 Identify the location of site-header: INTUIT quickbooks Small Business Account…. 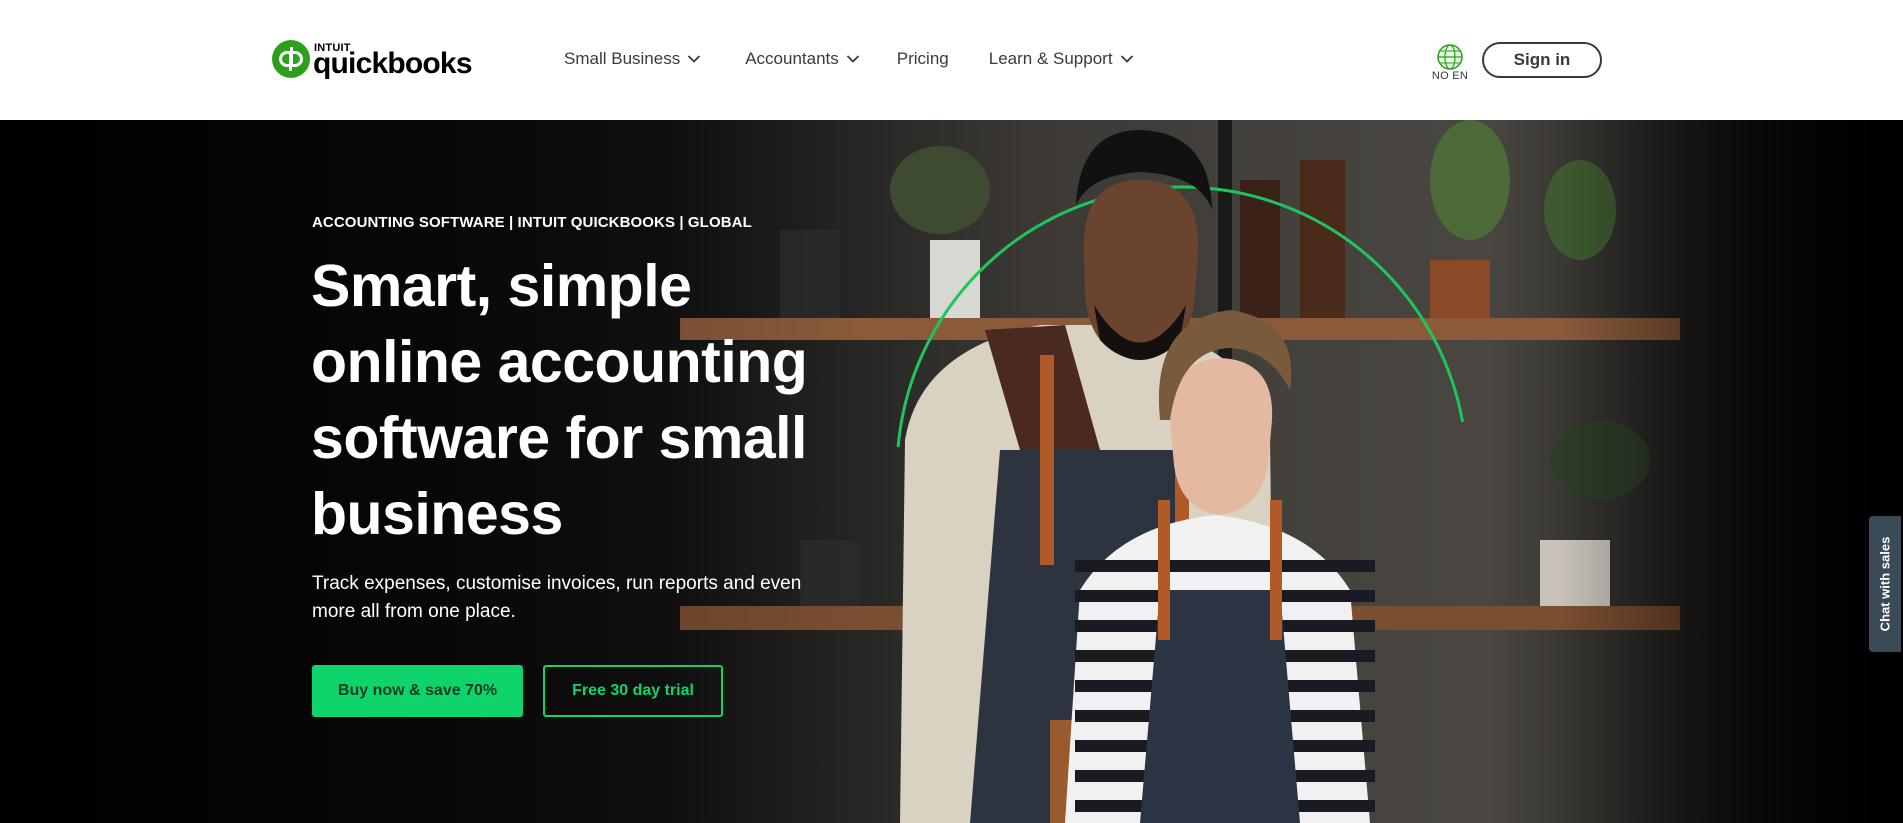
(951, 60).